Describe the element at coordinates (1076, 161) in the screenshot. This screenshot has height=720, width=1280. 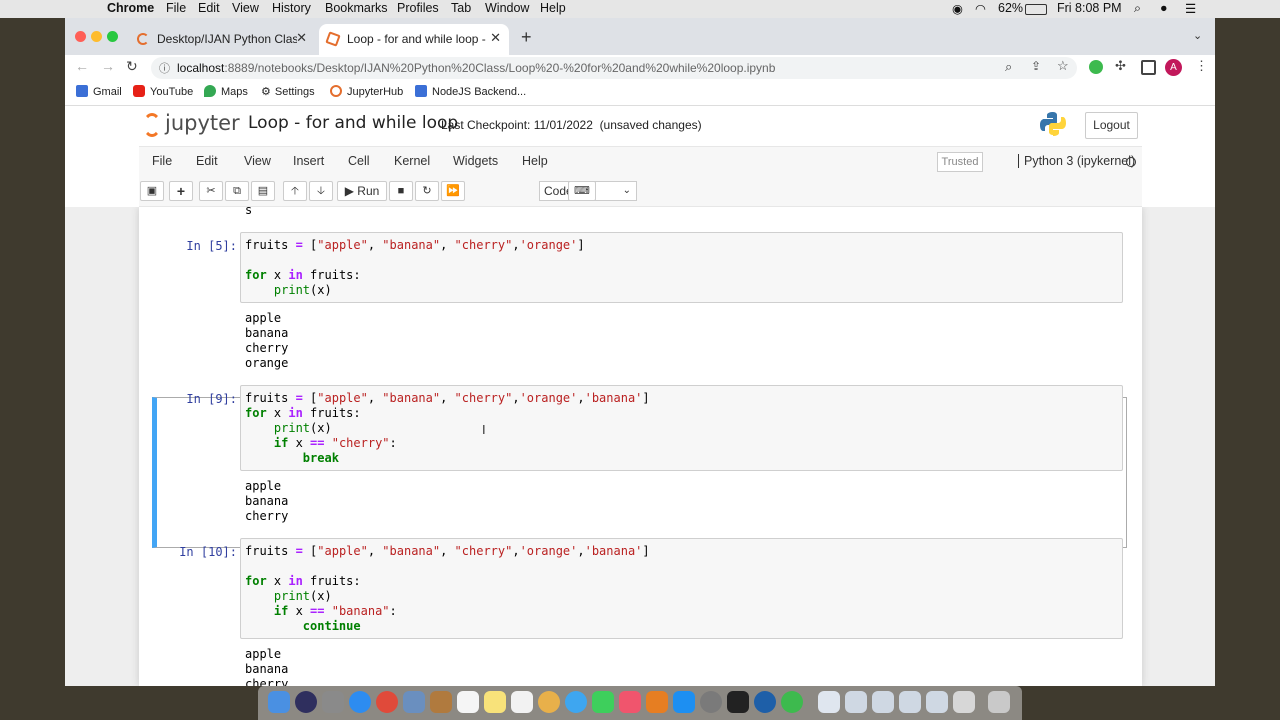
I see `kernel-name: Python 3 (ipykernel)` at that location.